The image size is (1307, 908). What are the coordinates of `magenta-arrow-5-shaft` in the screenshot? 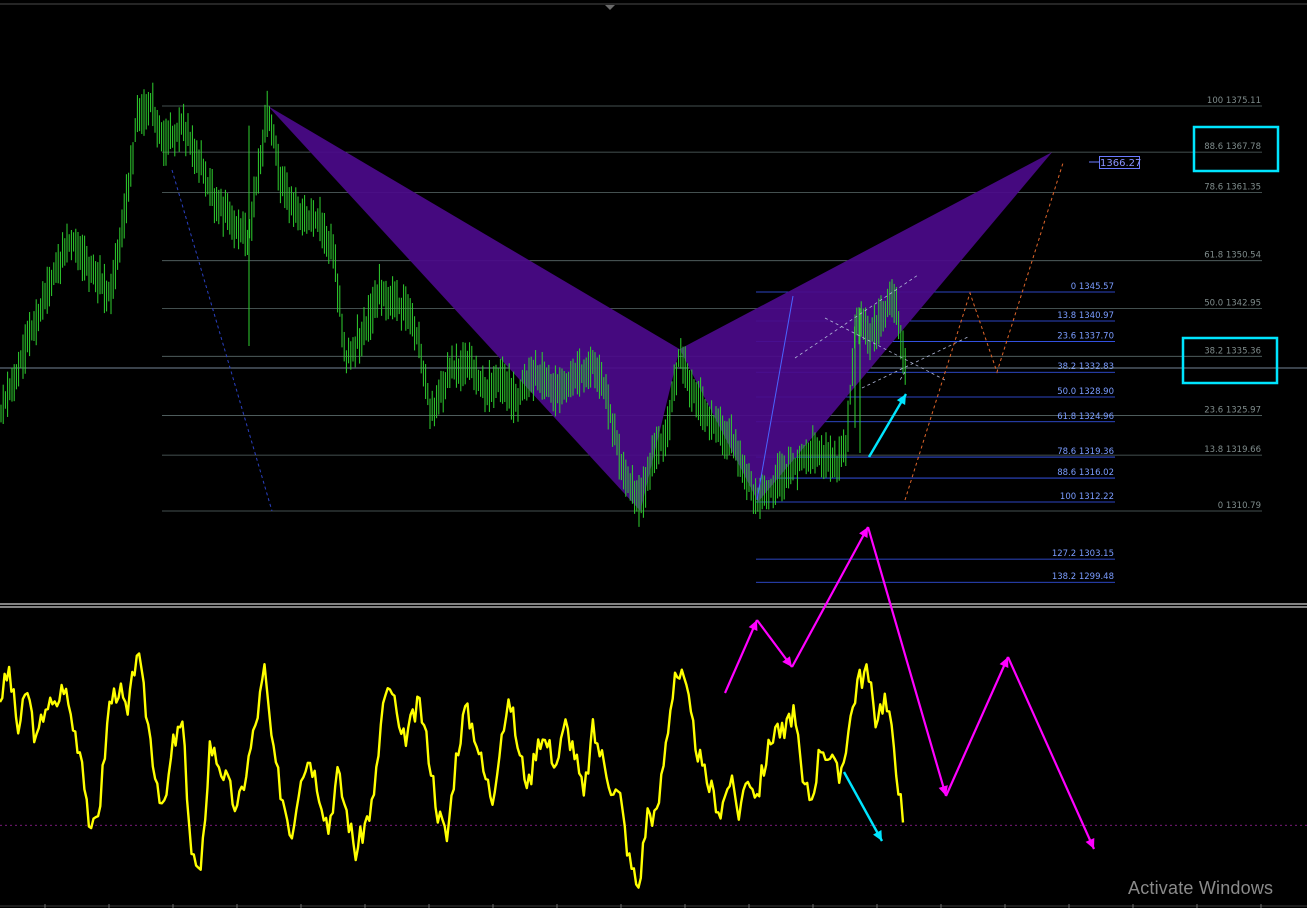 It's located at (977, 726).